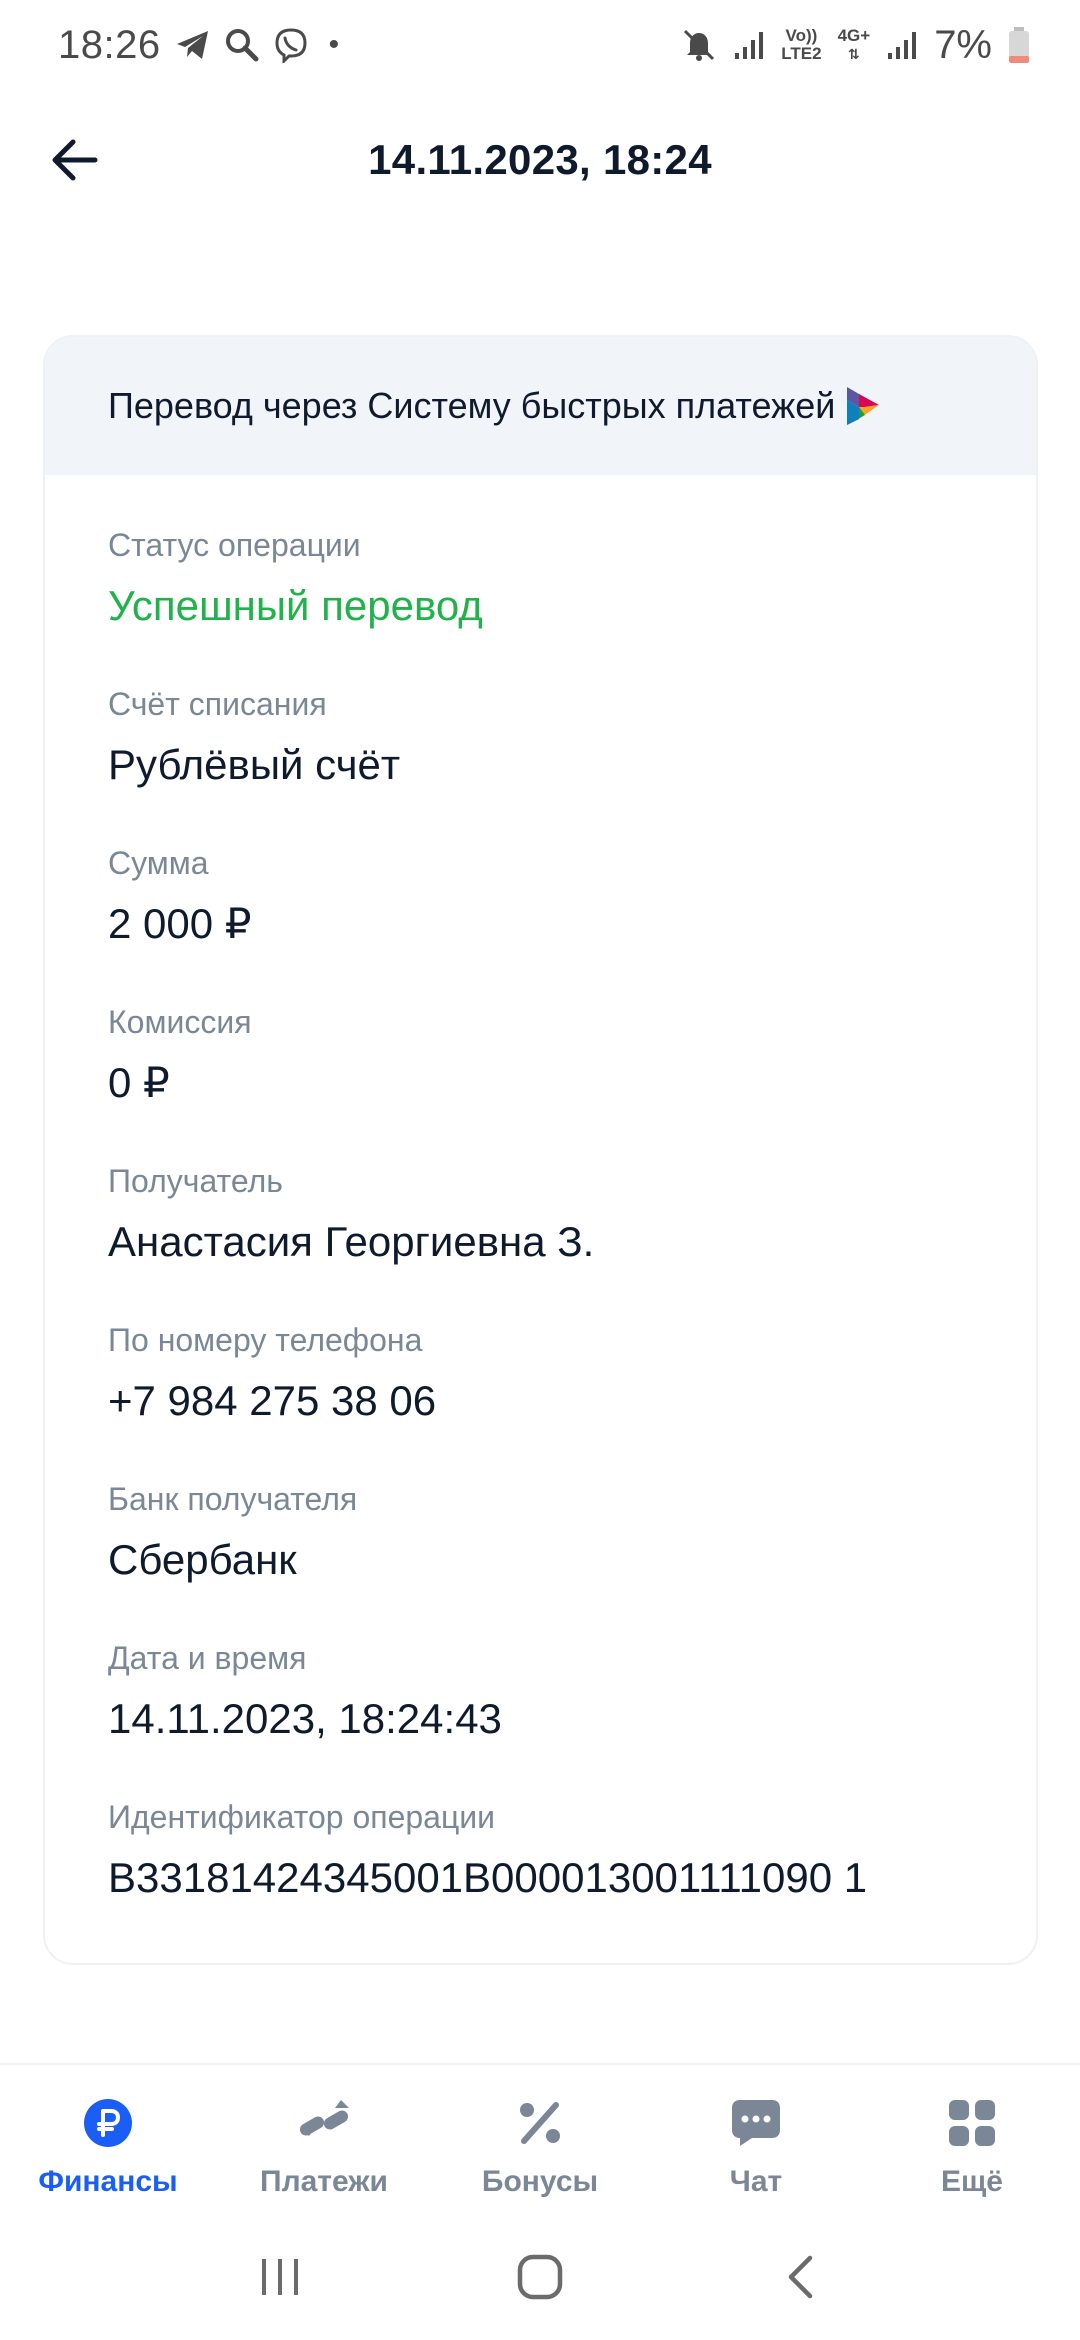 This screenshot has height=2340, width=1080. I want to click on field-label: По номеру телефона, so click(265, 1340).